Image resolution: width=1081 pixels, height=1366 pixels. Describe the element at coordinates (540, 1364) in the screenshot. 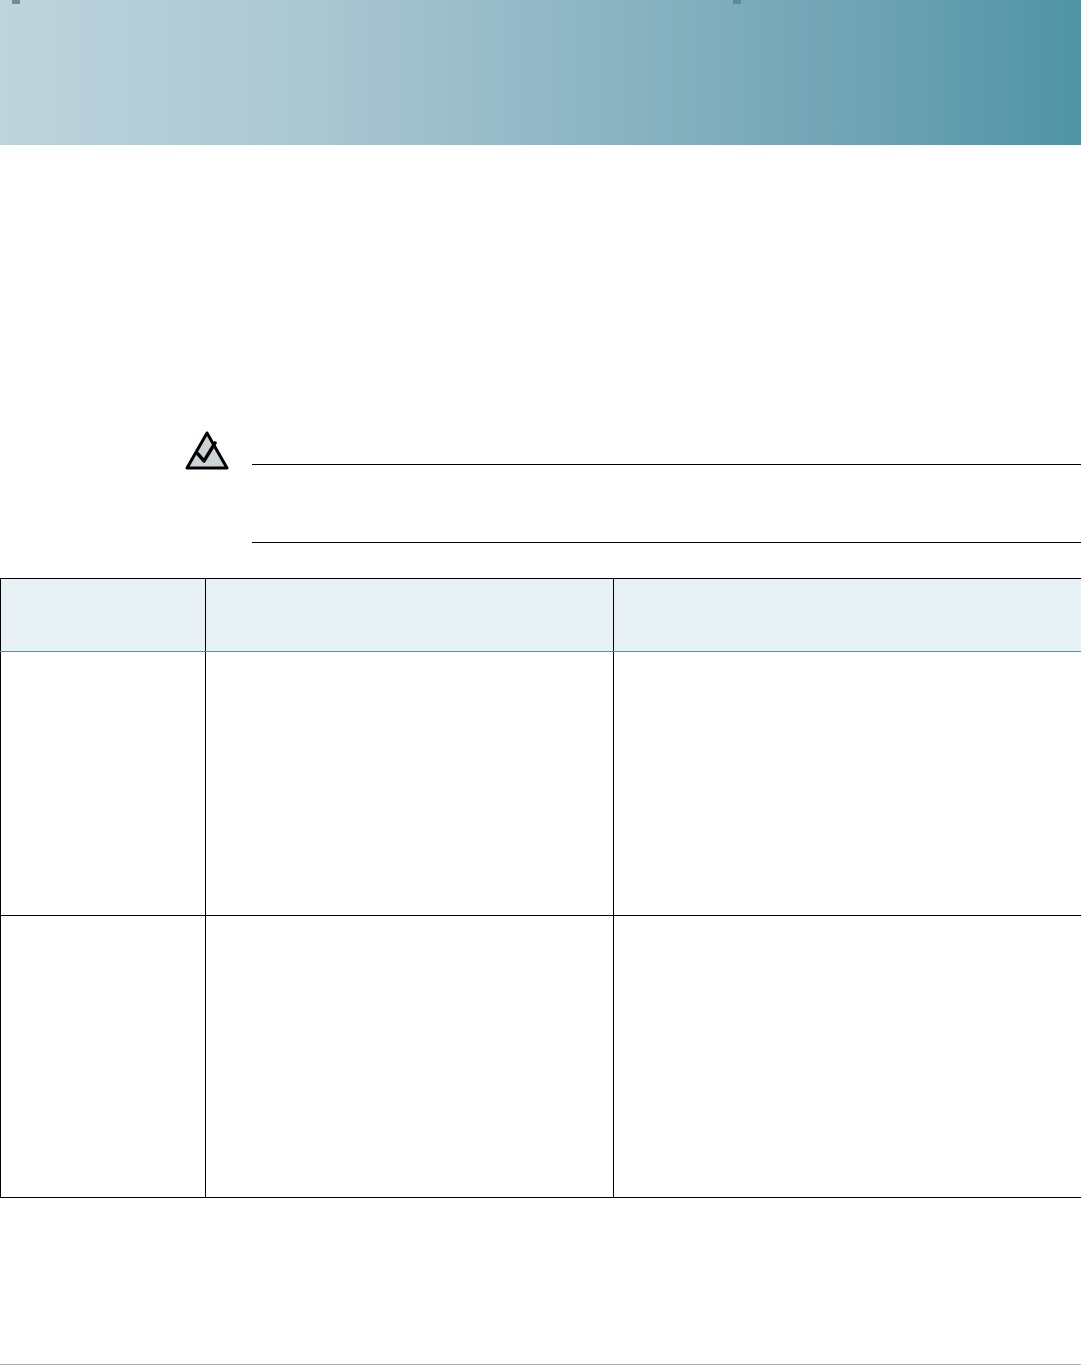

I see `footer-rule` at that location.